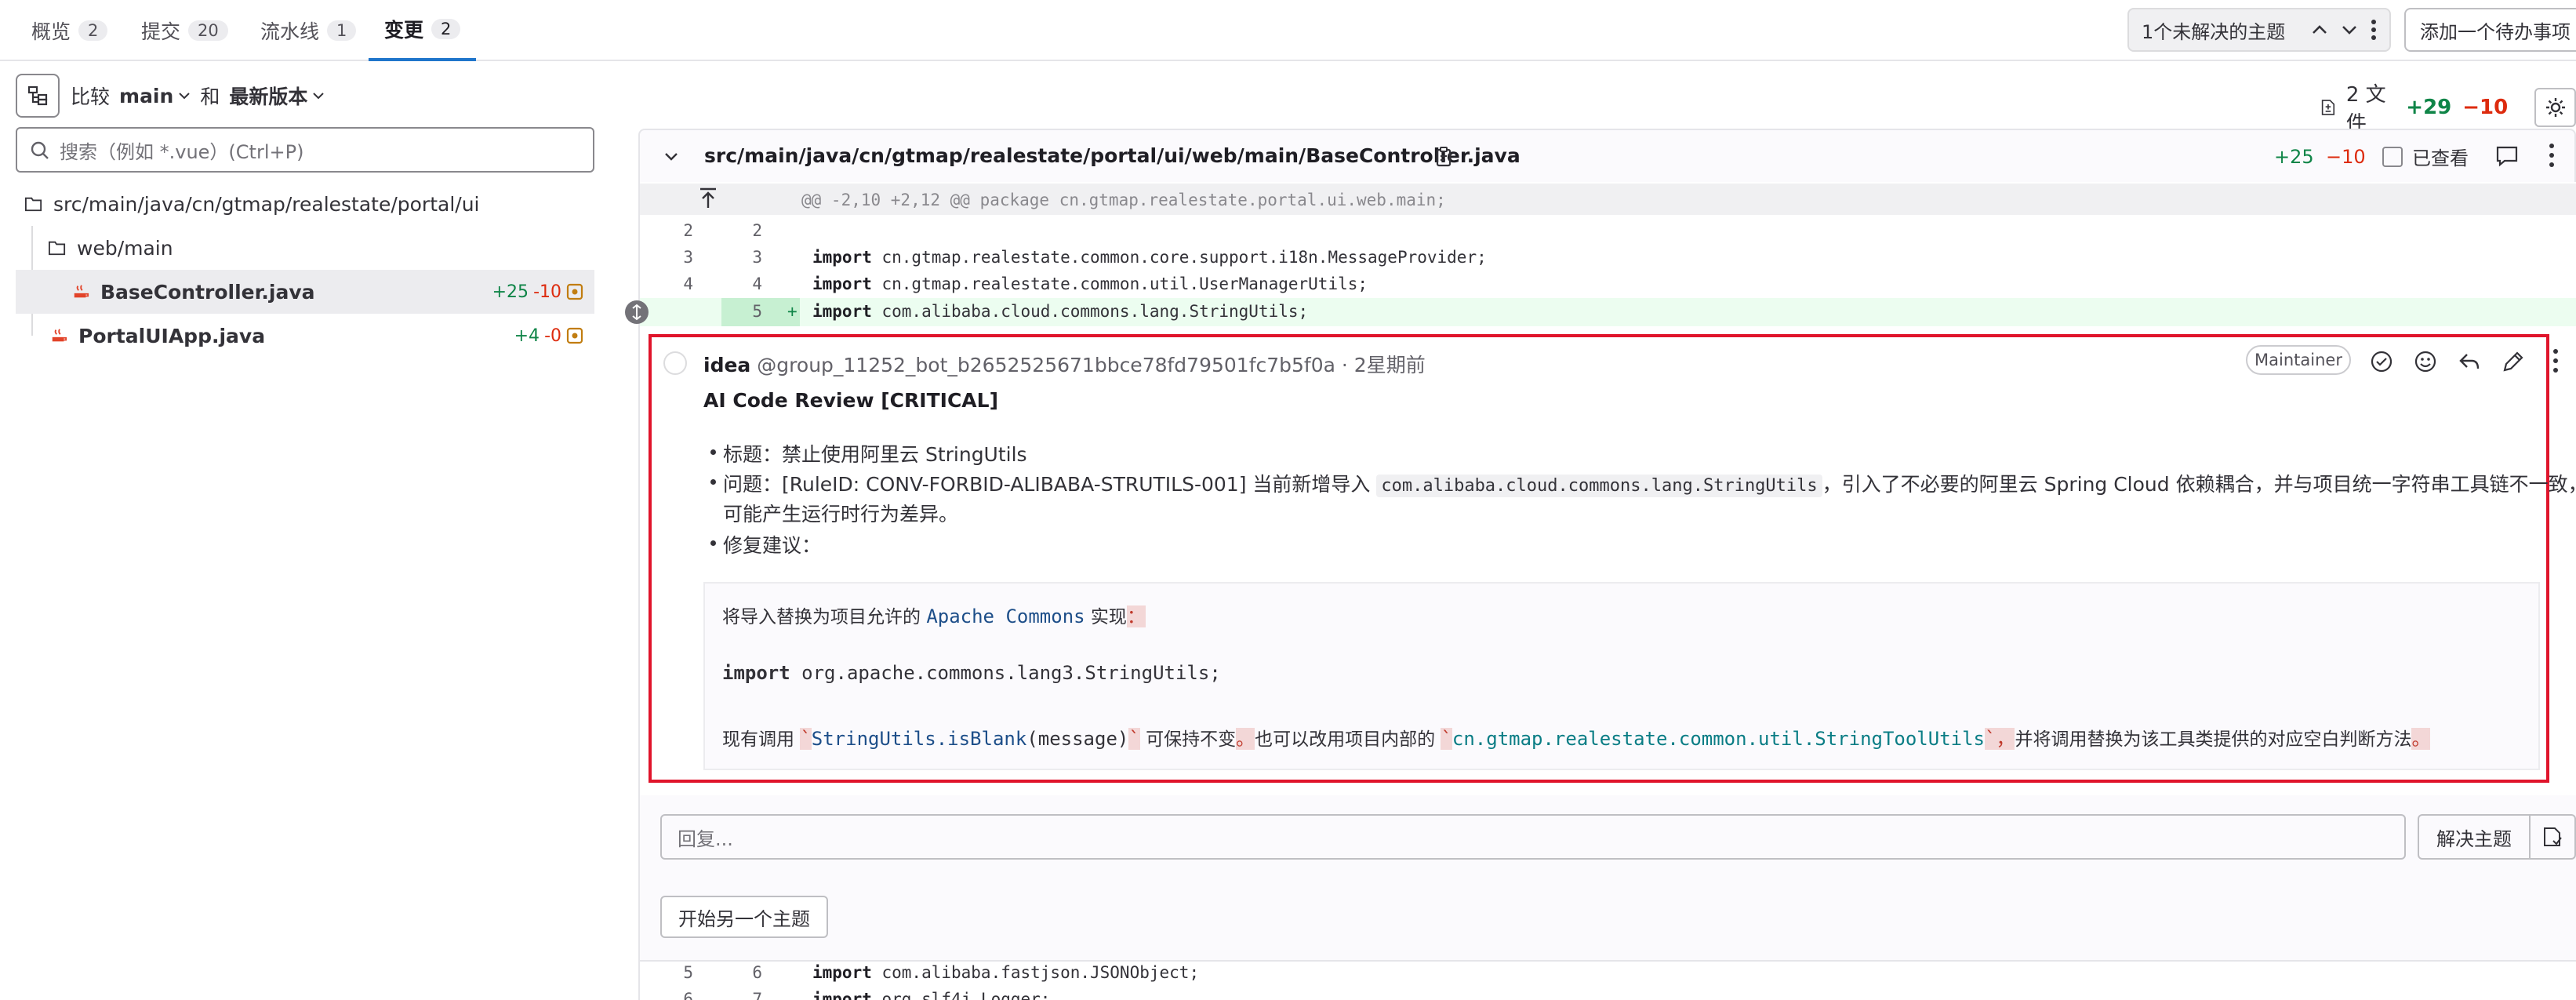 The height and width of the screenshot is (1000, 2576). Describe the element at coordinates (2294, 157) in the screenshot. I see `file-additions: +25` at that location.